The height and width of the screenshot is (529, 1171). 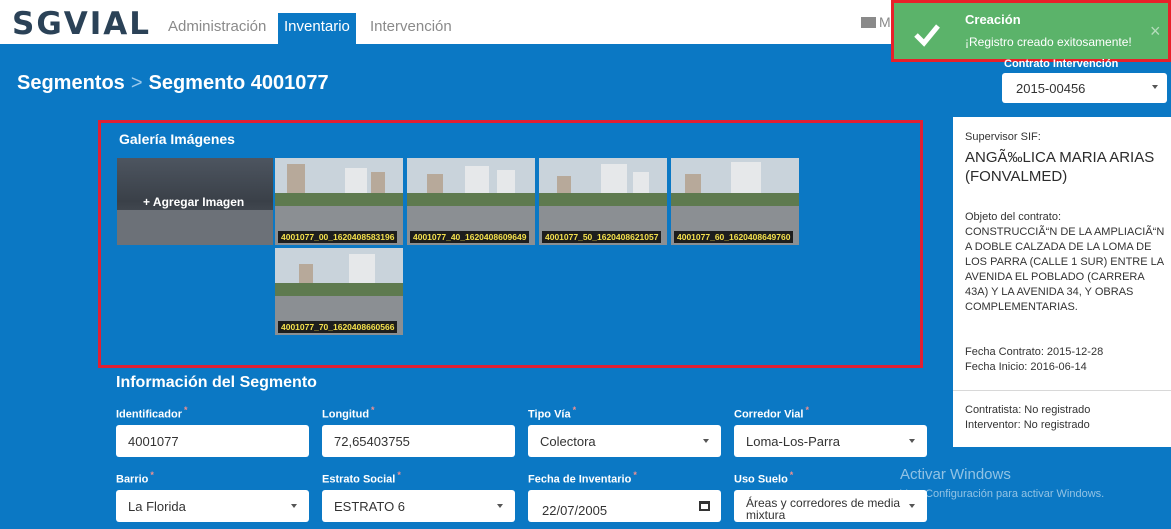 I want to click on toast-title: Creación, so click(x=993, y=19).